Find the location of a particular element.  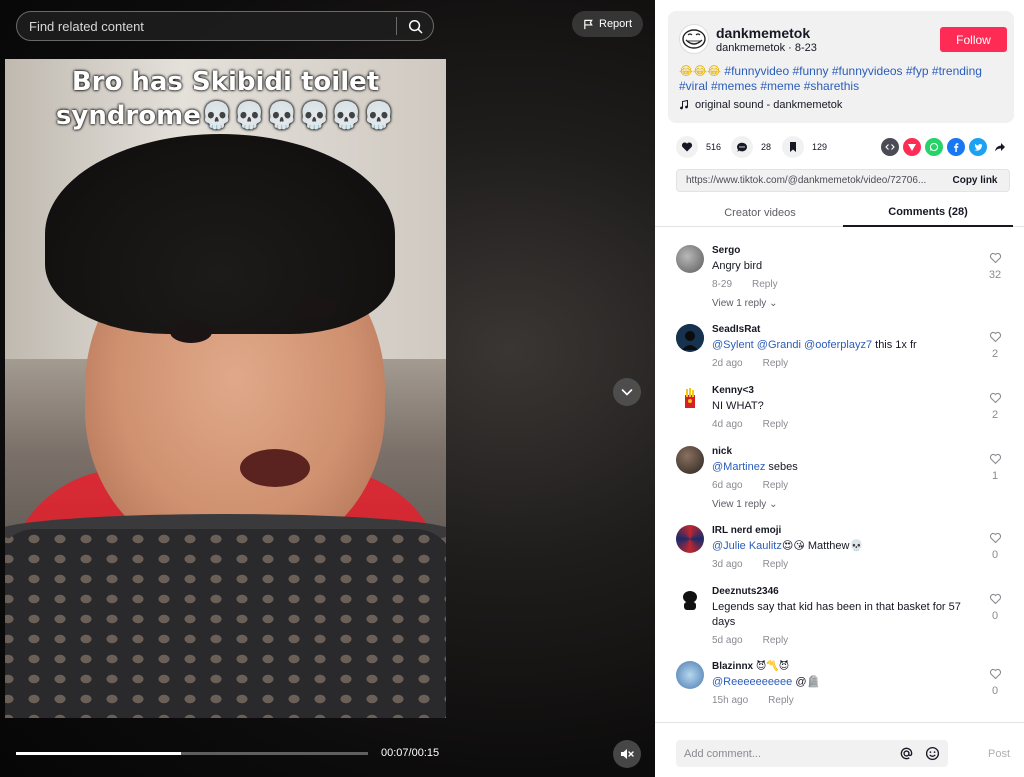

whatsapp-icon is located at coordinates (934, 147).